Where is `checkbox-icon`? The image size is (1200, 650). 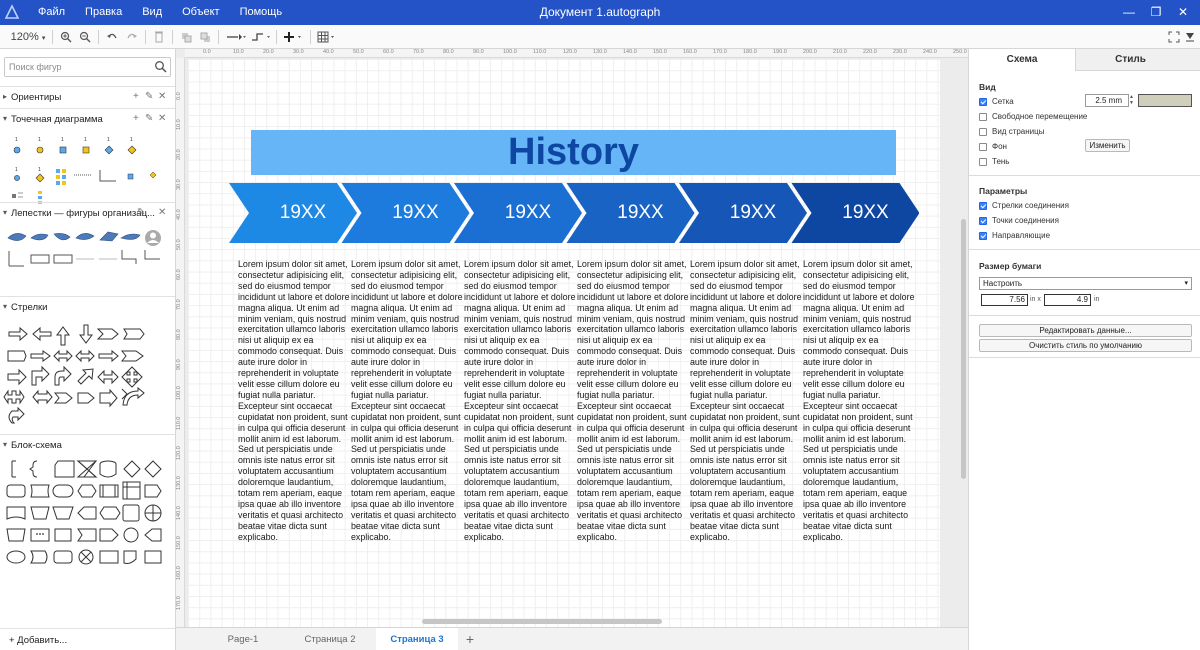
checkbox-icon is located at coordinates (983, 131).